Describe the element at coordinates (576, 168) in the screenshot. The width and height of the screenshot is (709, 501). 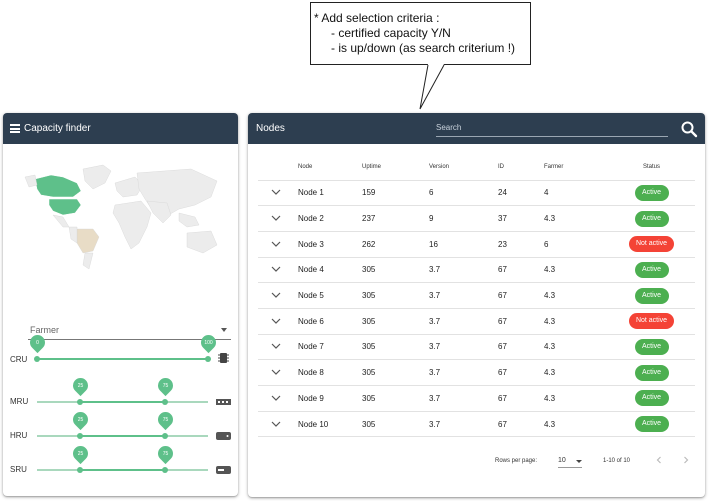
I see `column-header-farmer: Farmer` at that location.